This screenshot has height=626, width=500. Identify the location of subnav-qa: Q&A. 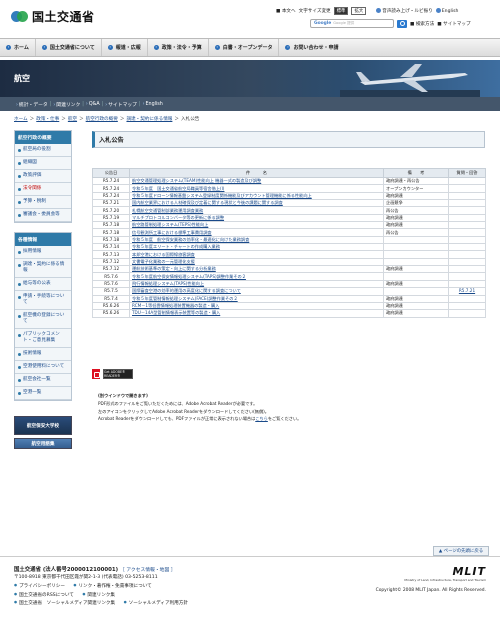
(93, 104).